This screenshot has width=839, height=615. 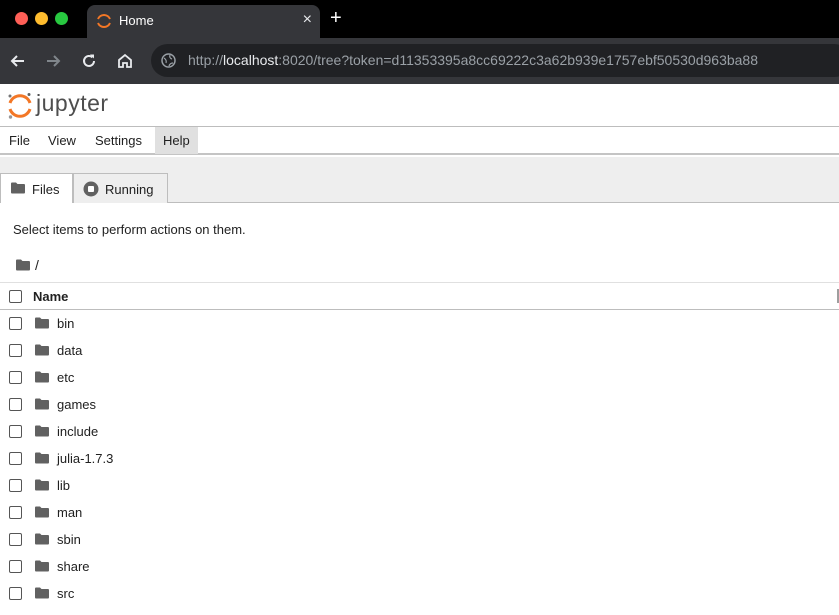 I want to click on jupyter-header: jupyter, so click(x=419, y=105).